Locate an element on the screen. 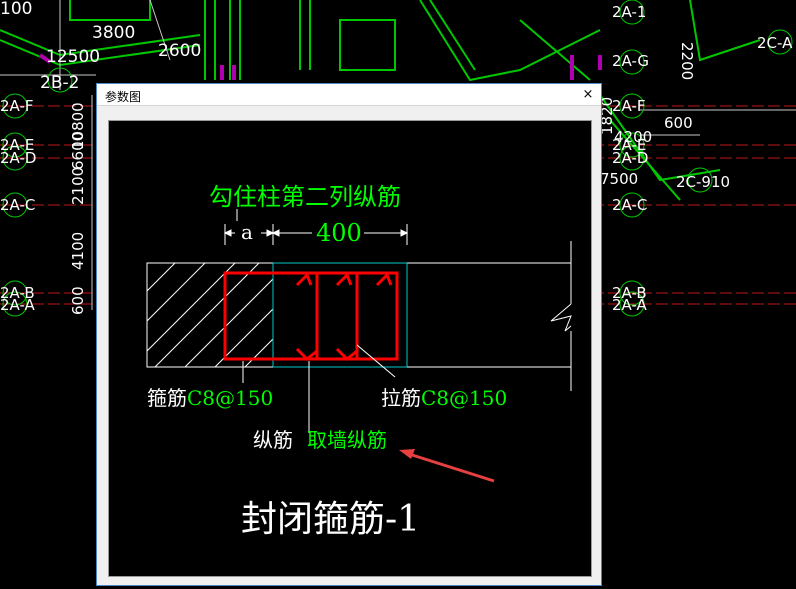  stirrup-label-value: C8@150 is located at coordinates (230, 398).